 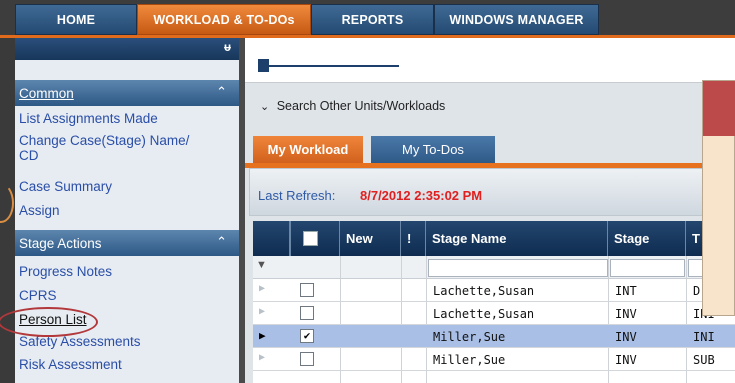 I want to click on filter-icon: ▼, so click(x=261, y=265).